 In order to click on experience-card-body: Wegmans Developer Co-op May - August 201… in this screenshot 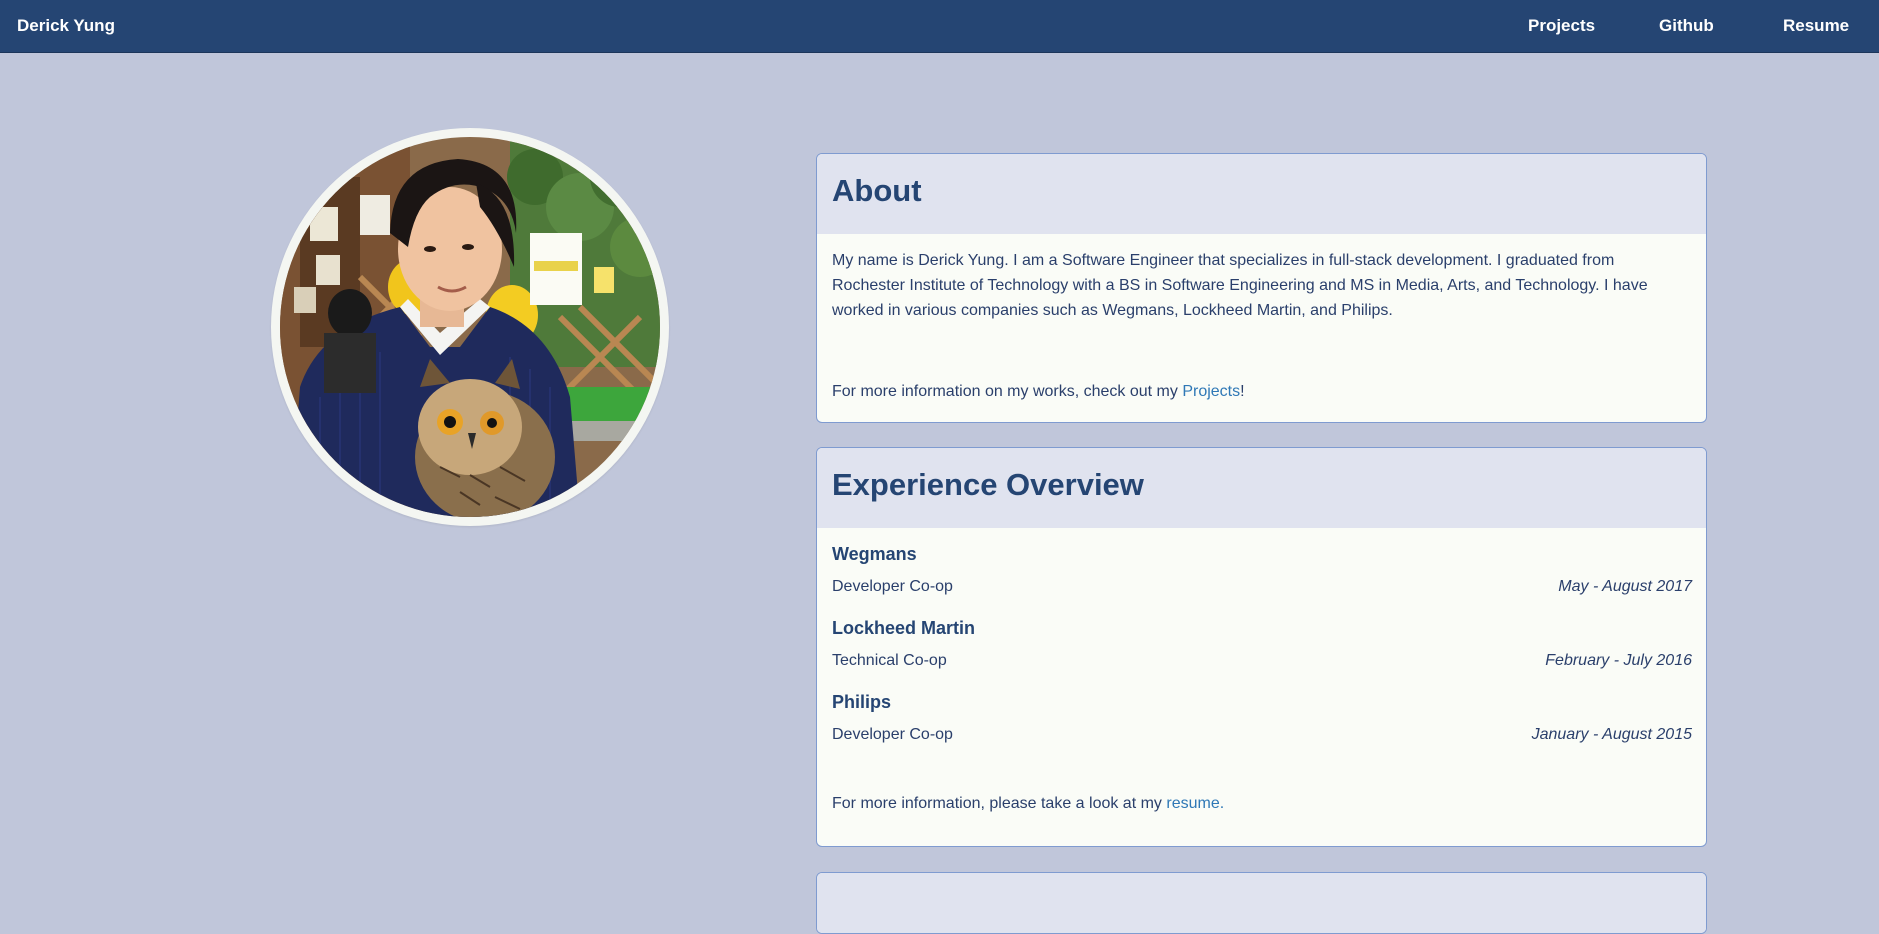, I will do `click(1261, 670)`.